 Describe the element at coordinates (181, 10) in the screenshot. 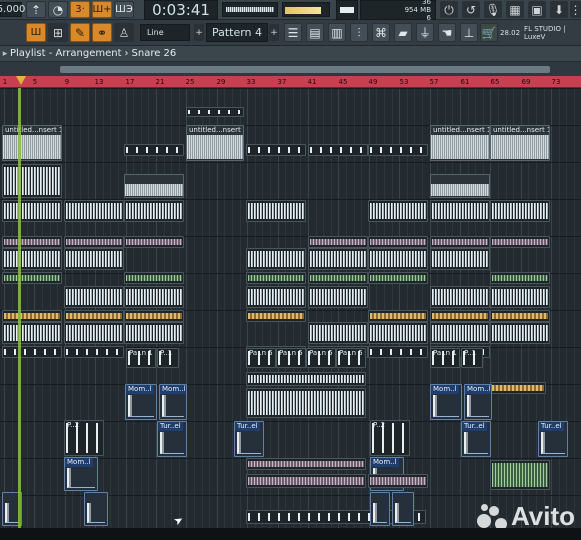

I see `song-time-display: 0:03:41` at that location.